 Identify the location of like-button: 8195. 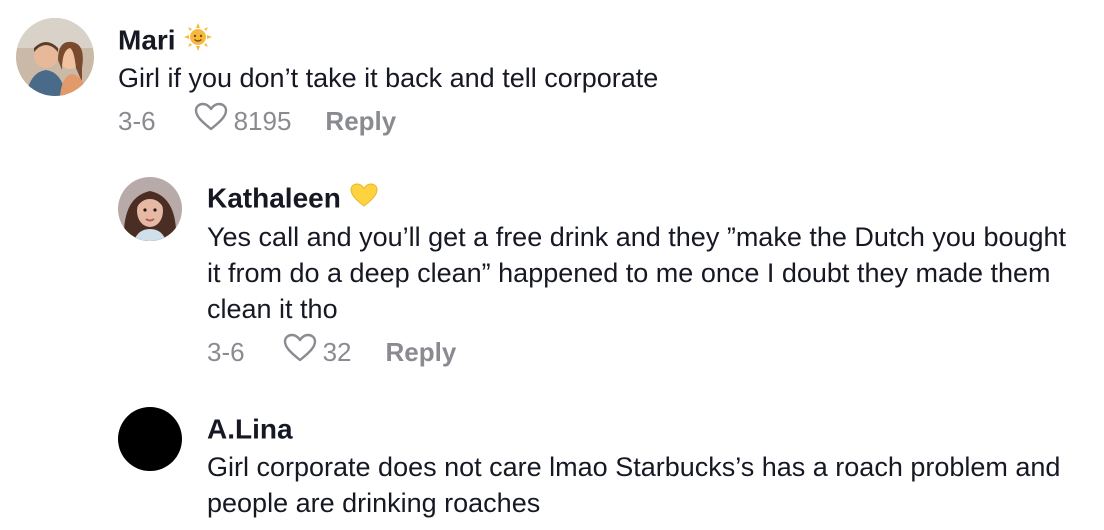
(243, 120).